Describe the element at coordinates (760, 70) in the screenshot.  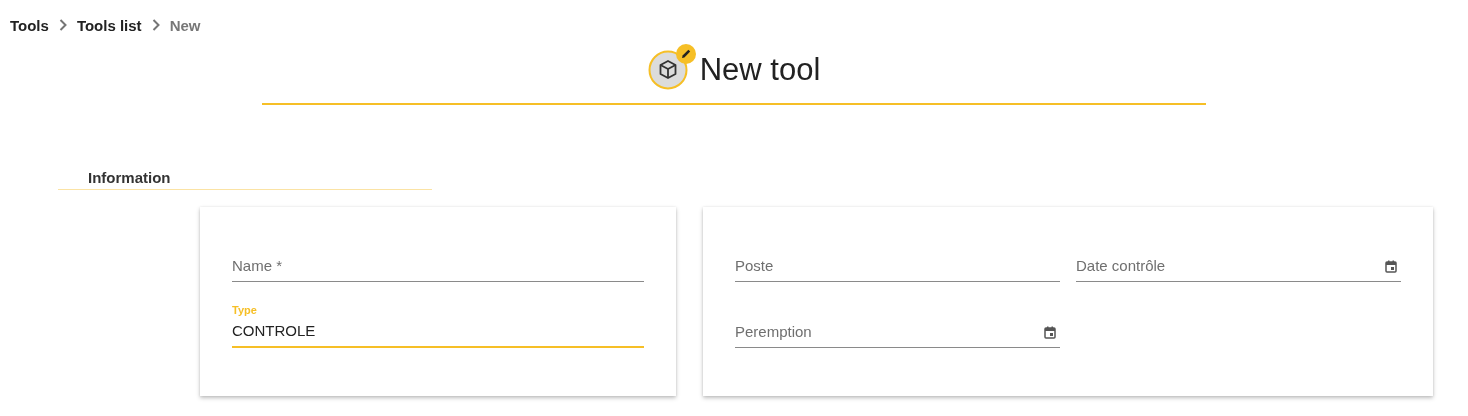
I see `page-title: New tool` at that location.